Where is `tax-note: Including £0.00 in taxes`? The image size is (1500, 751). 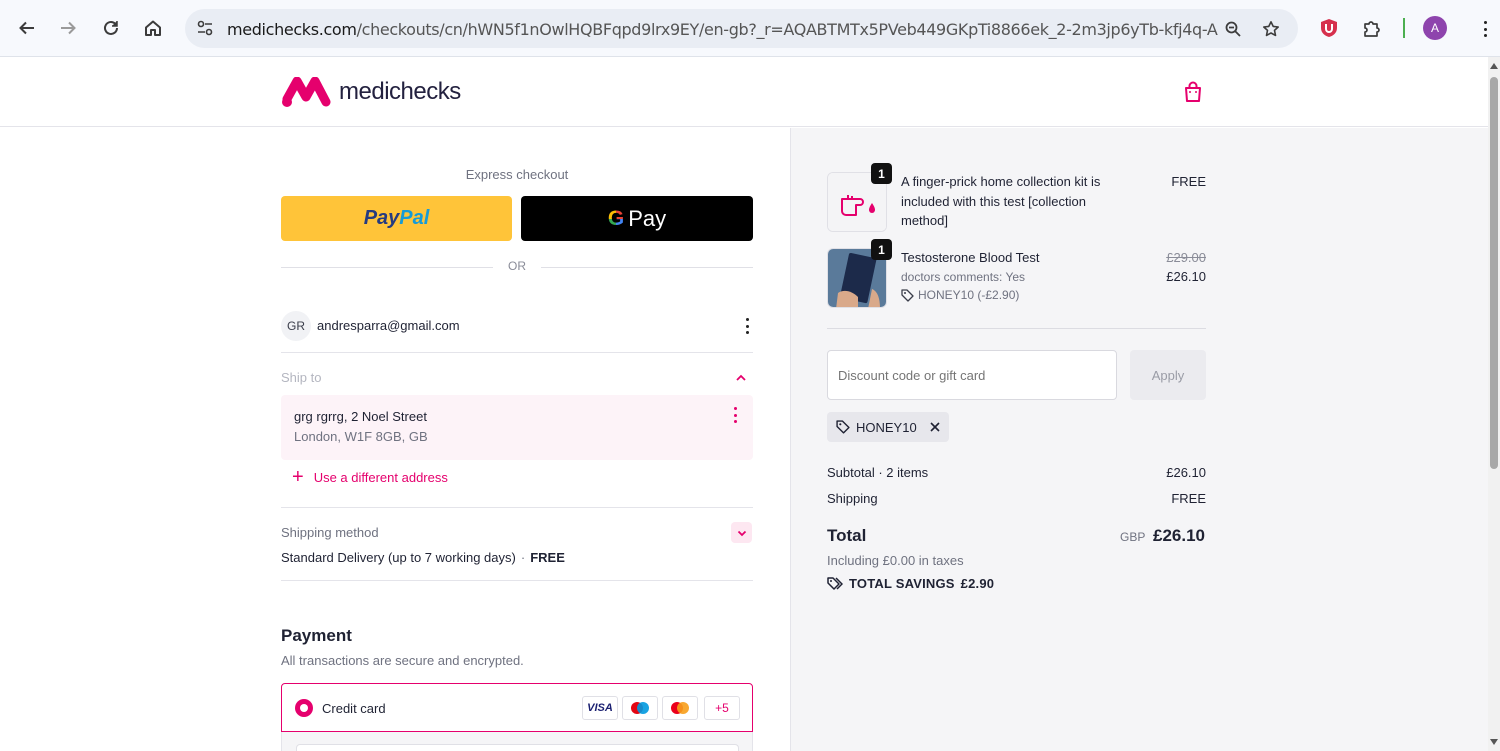
tax-note: Including £0.00 in taxes is located at coordinates (895, 560).